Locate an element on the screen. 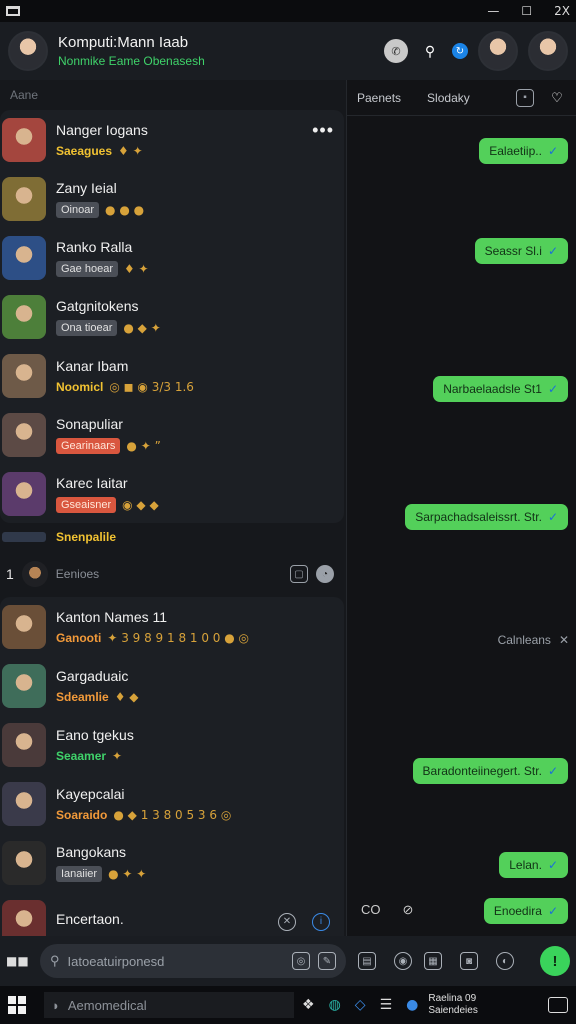 This screenshot has width=576, height=1024. message-input: ⚲ Iatoeatuirponesd ◎ ✎ is located at coordinates (193, 961).